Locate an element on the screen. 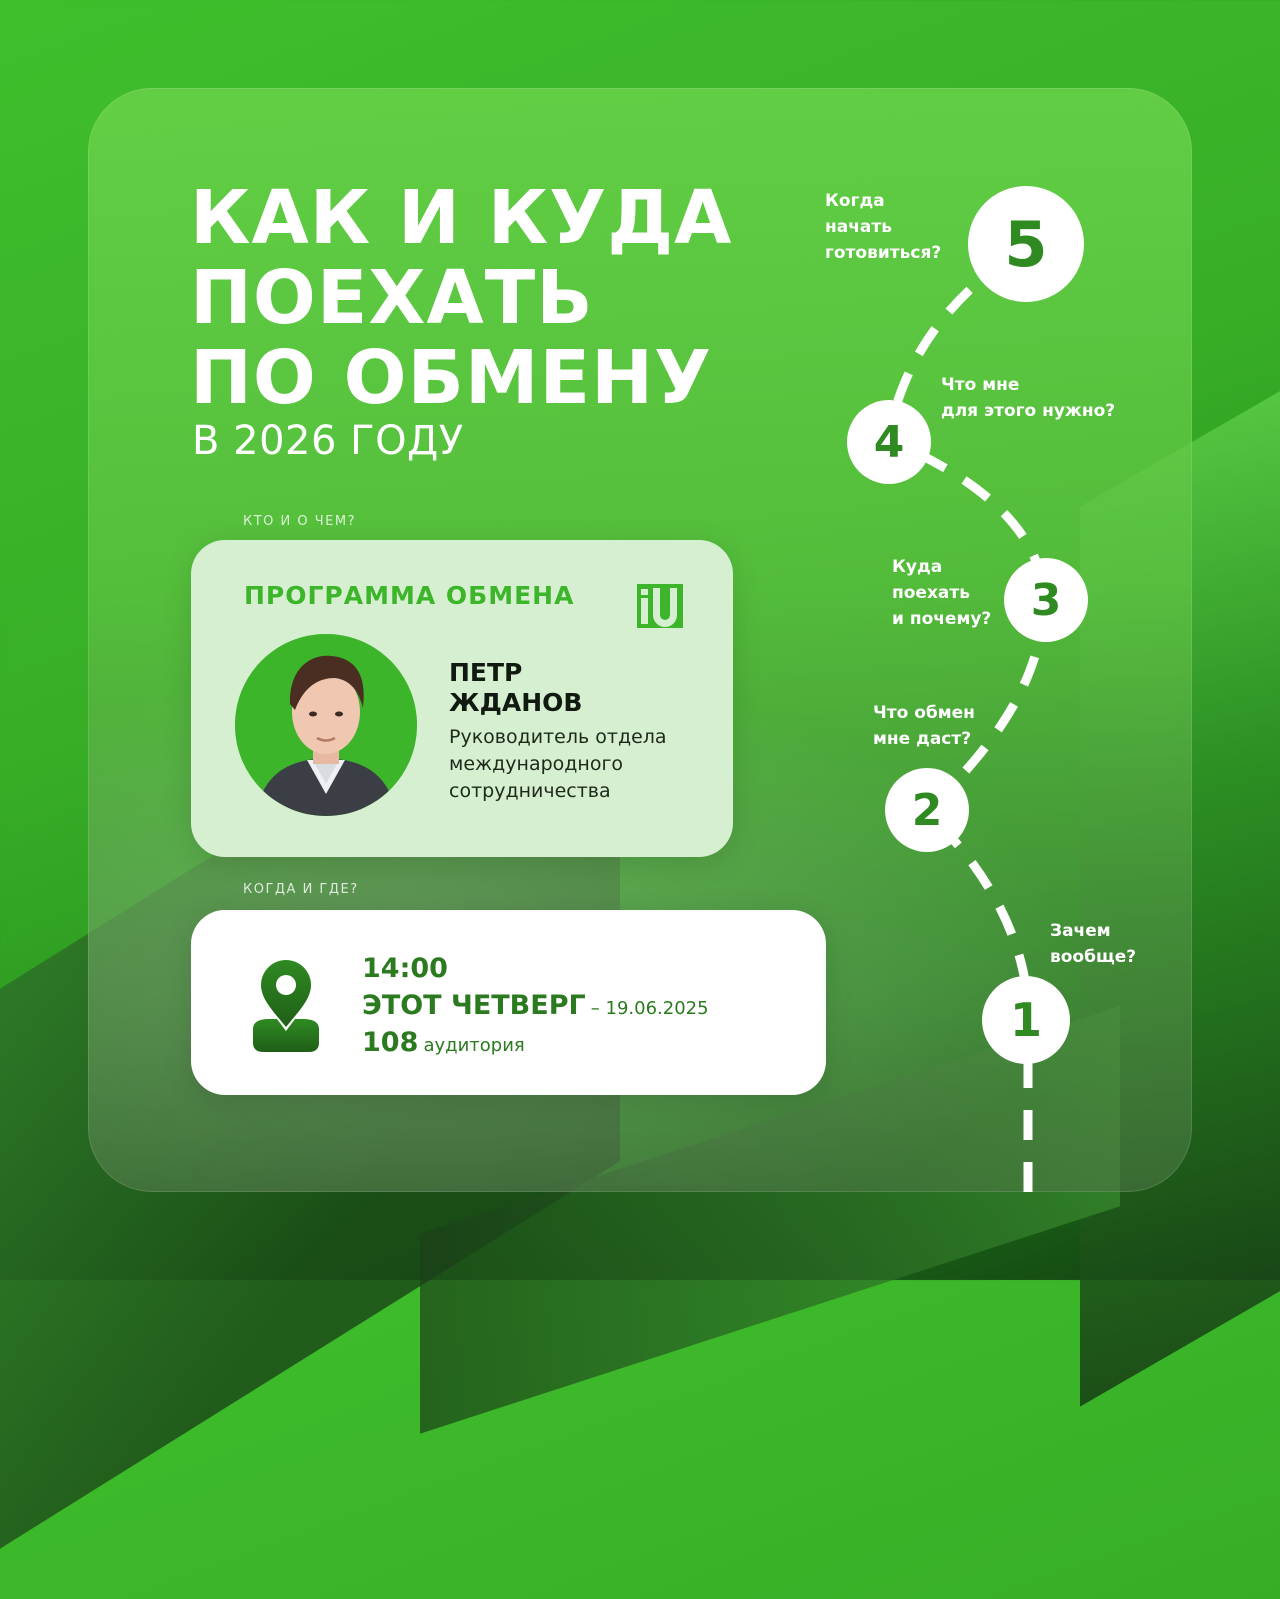 The height and width of the screenshot is (1599, 1280). step-5-circle: 5 is located at coordinates (1026, 244).